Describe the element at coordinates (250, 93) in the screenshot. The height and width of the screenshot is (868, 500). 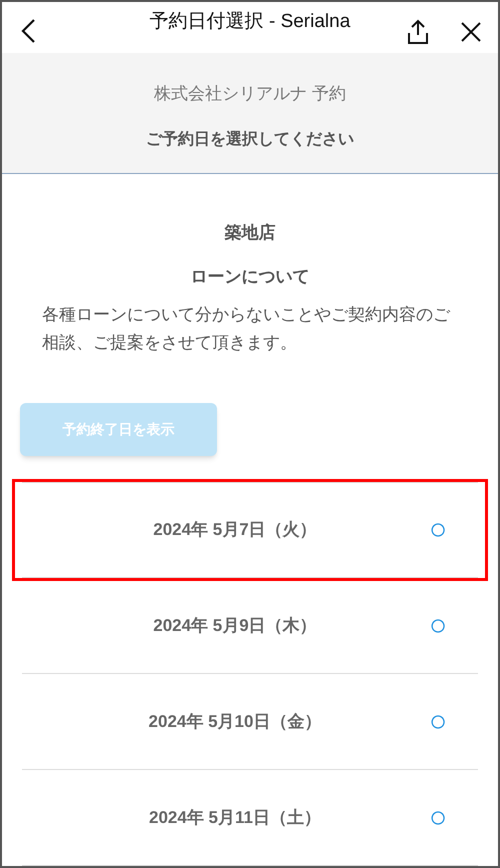
I see `company-name: 株式会社シリアルナ 予約` at that location.